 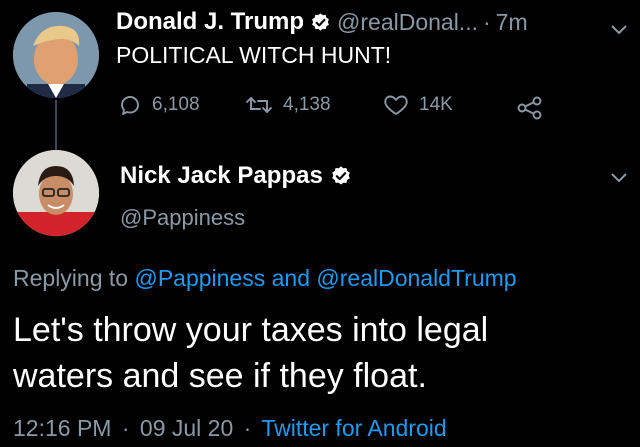 I want to click on tweet1-text: POLITICAL WITCH HUNT!, so click(x=254, y=55).